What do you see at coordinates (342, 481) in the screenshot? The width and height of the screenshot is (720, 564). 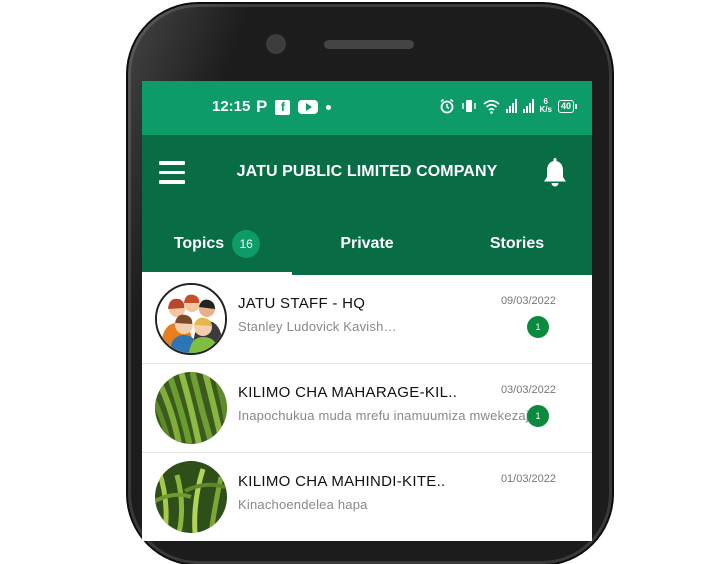 I see `conversation-title: KILIMO CHA MAHINDI-KITE..` at bounding box center [342, 481].